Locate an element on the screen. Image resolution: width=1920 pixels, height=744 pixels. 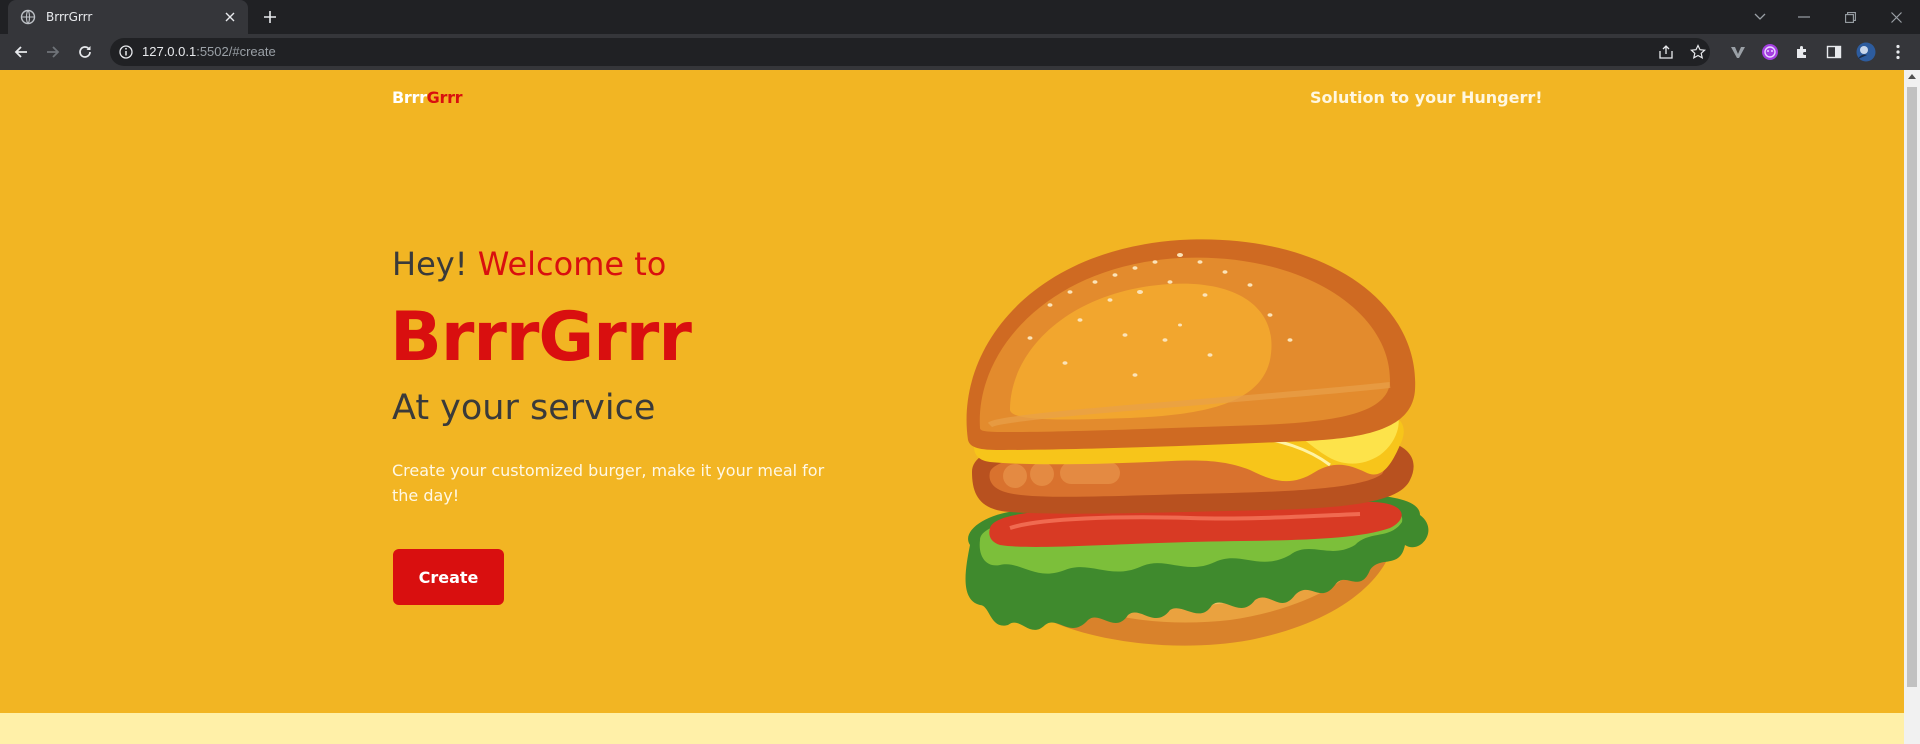
burger-illustration is located at coordinates (1197, 442).